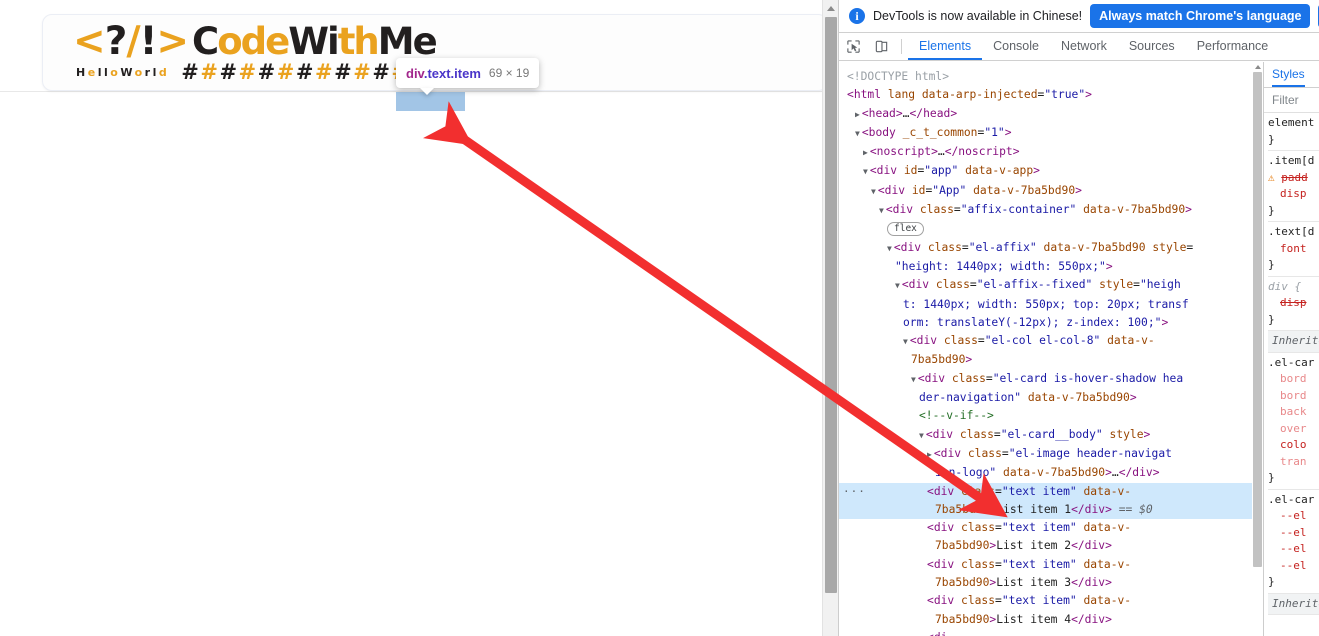 This screenshot has width=1319, height=636. I want to click on tab-network: Network, so click(1084, 46).